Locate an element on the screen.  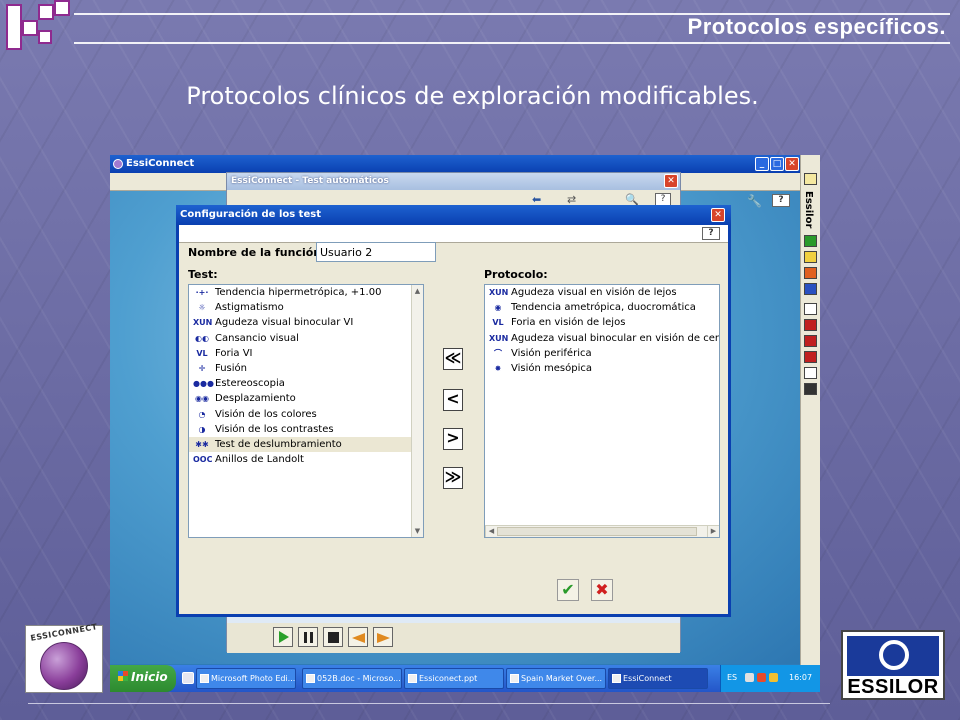
list-item: ⌒ Visión periférica is located at coordinates (602, 353).